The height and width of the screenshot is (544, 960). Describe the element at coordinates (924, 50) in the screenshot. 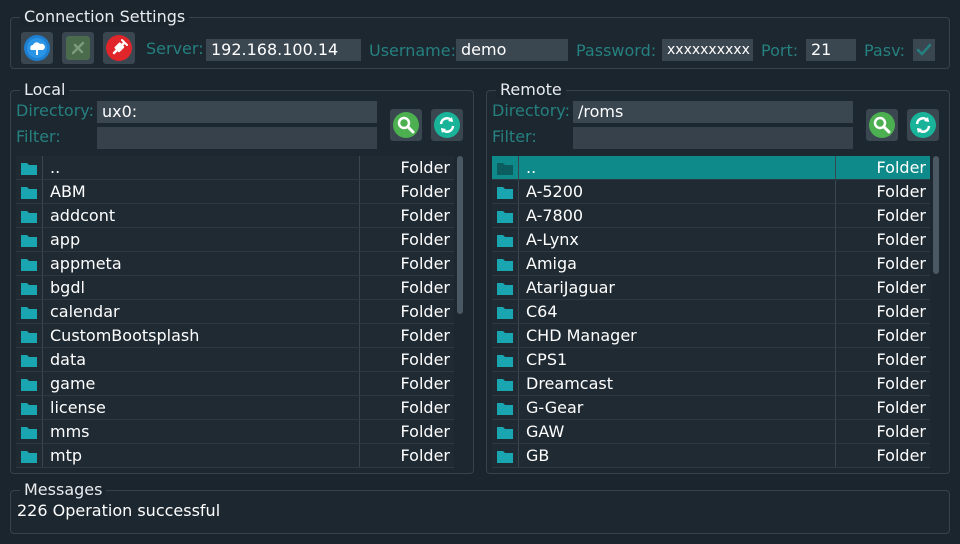

I see `pasv-checkbox` at that location.